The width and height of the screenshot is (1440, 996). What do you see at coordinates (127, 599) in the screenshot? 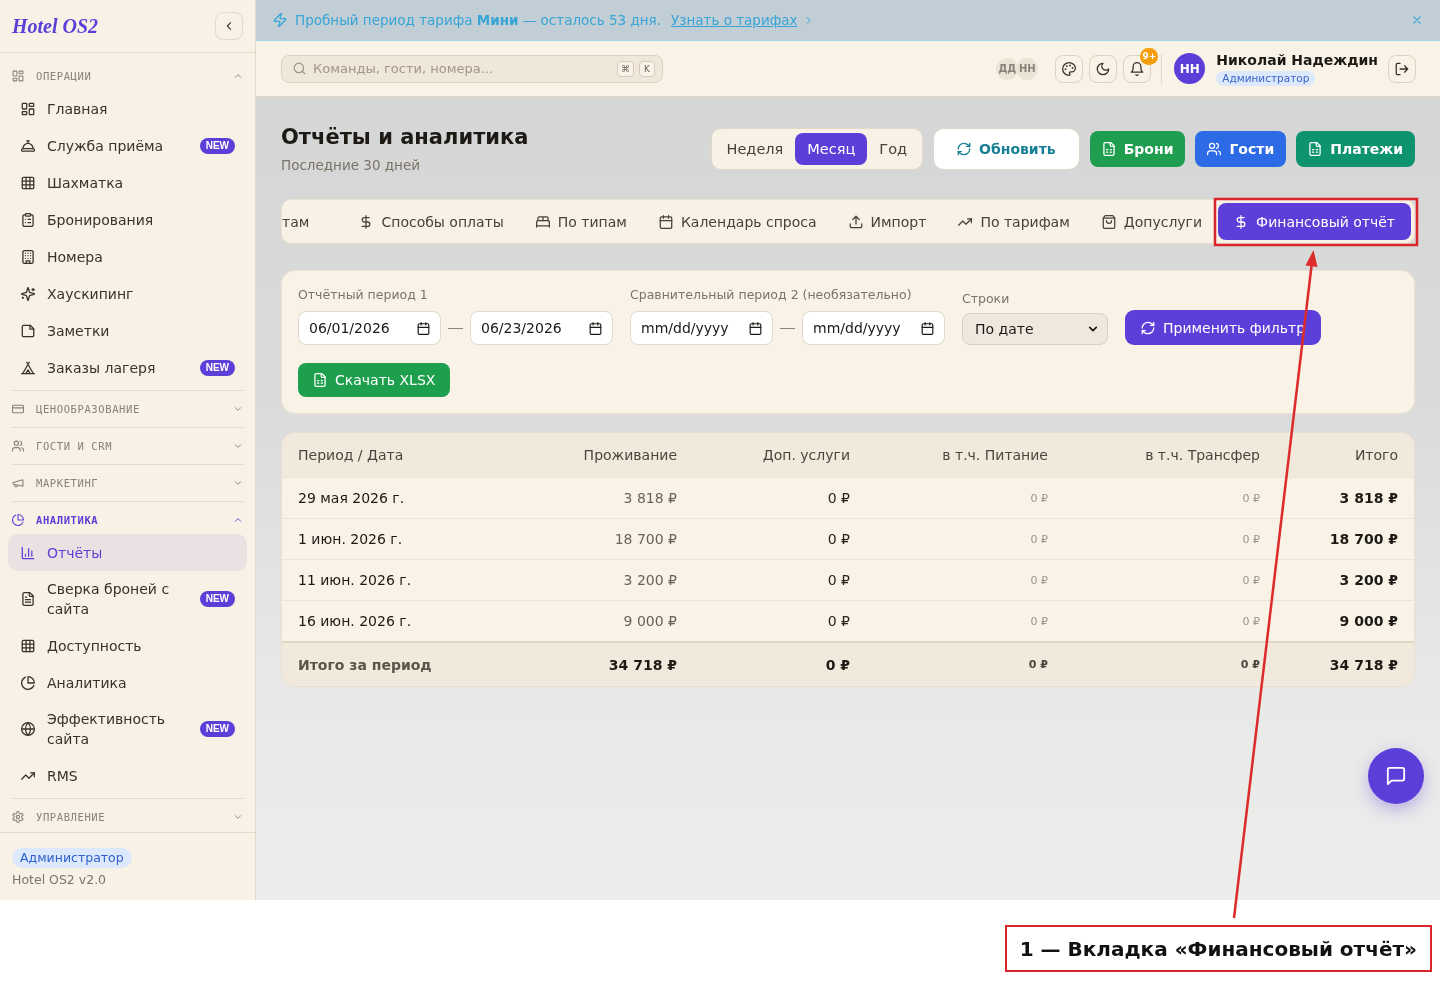
I see `nav-item: Сверка броней с сайта NEW` at bounding box center [127, 599].